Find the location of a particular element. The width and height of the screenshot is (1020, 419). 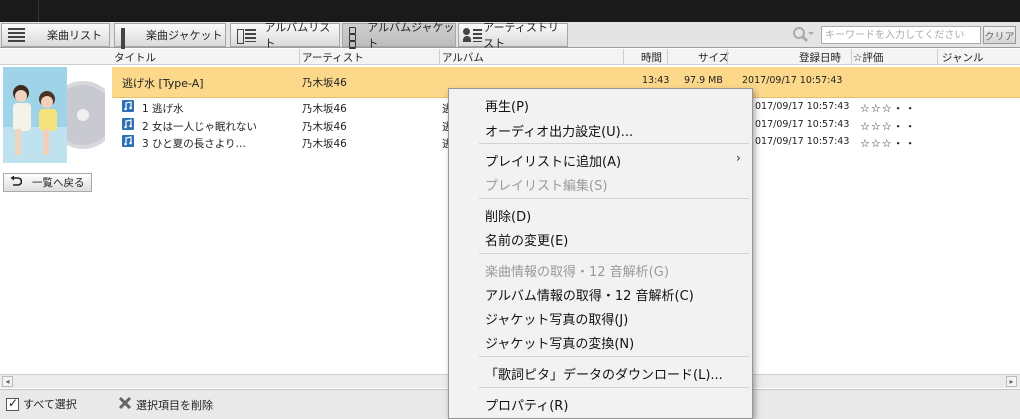

menu-item-rename: 名前の変更(E) is located at coordinates (526, 239).